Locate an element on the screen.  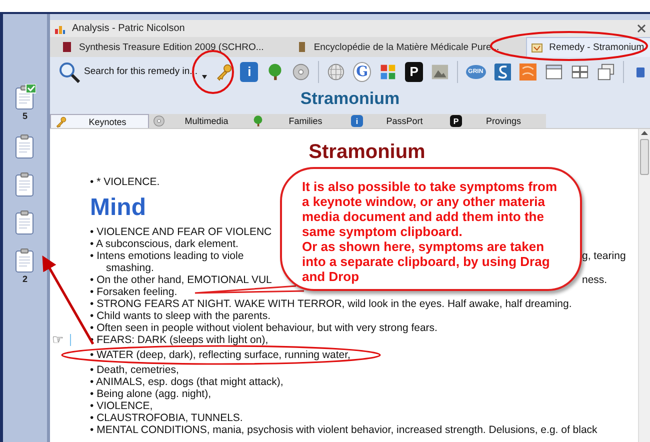
keynote-text: • STRONG FEARS AT NIGHT. WAKE WITH TERROR, wild look in the eyes. Half awake, half dreaming. is located at coordinates (331, 304).